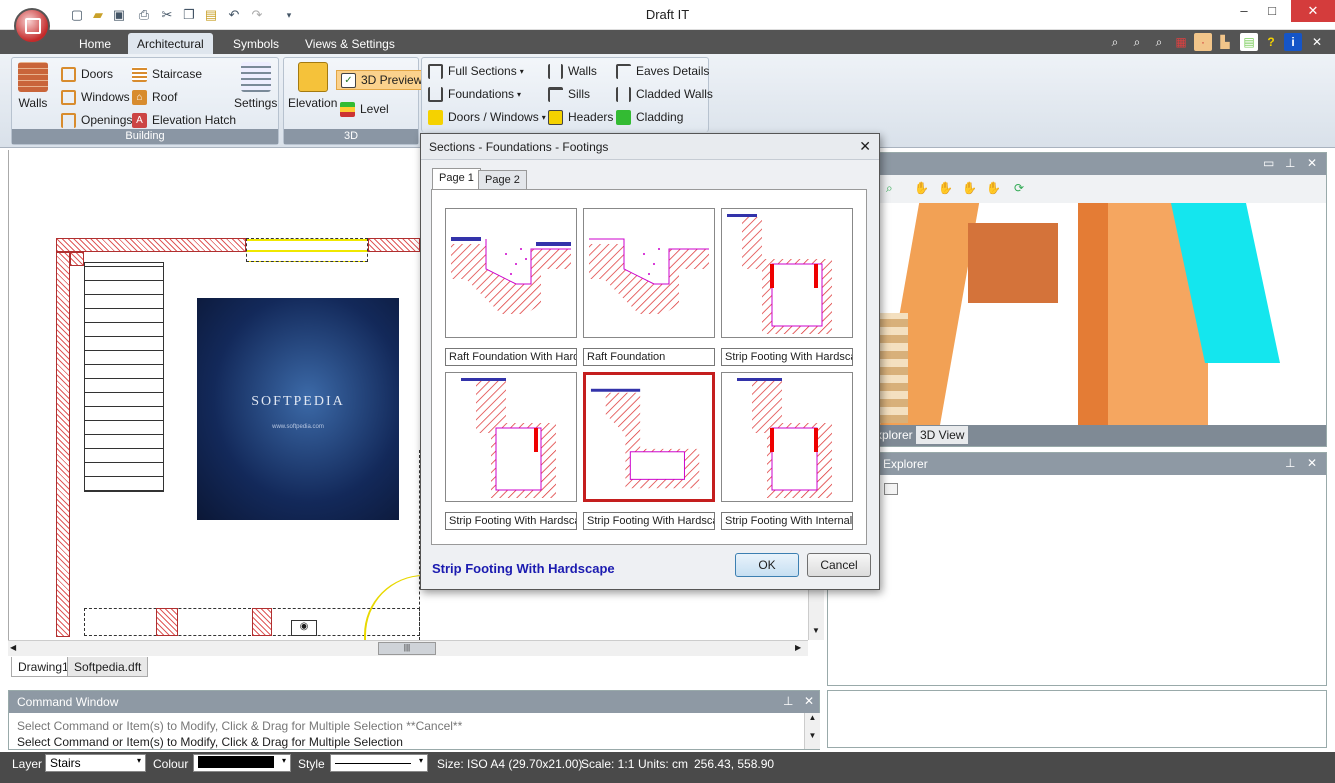 This screenshot has height=783, width=1335. I want to click on 3d-rotate-right-icon: ✋, so click(993, 188).